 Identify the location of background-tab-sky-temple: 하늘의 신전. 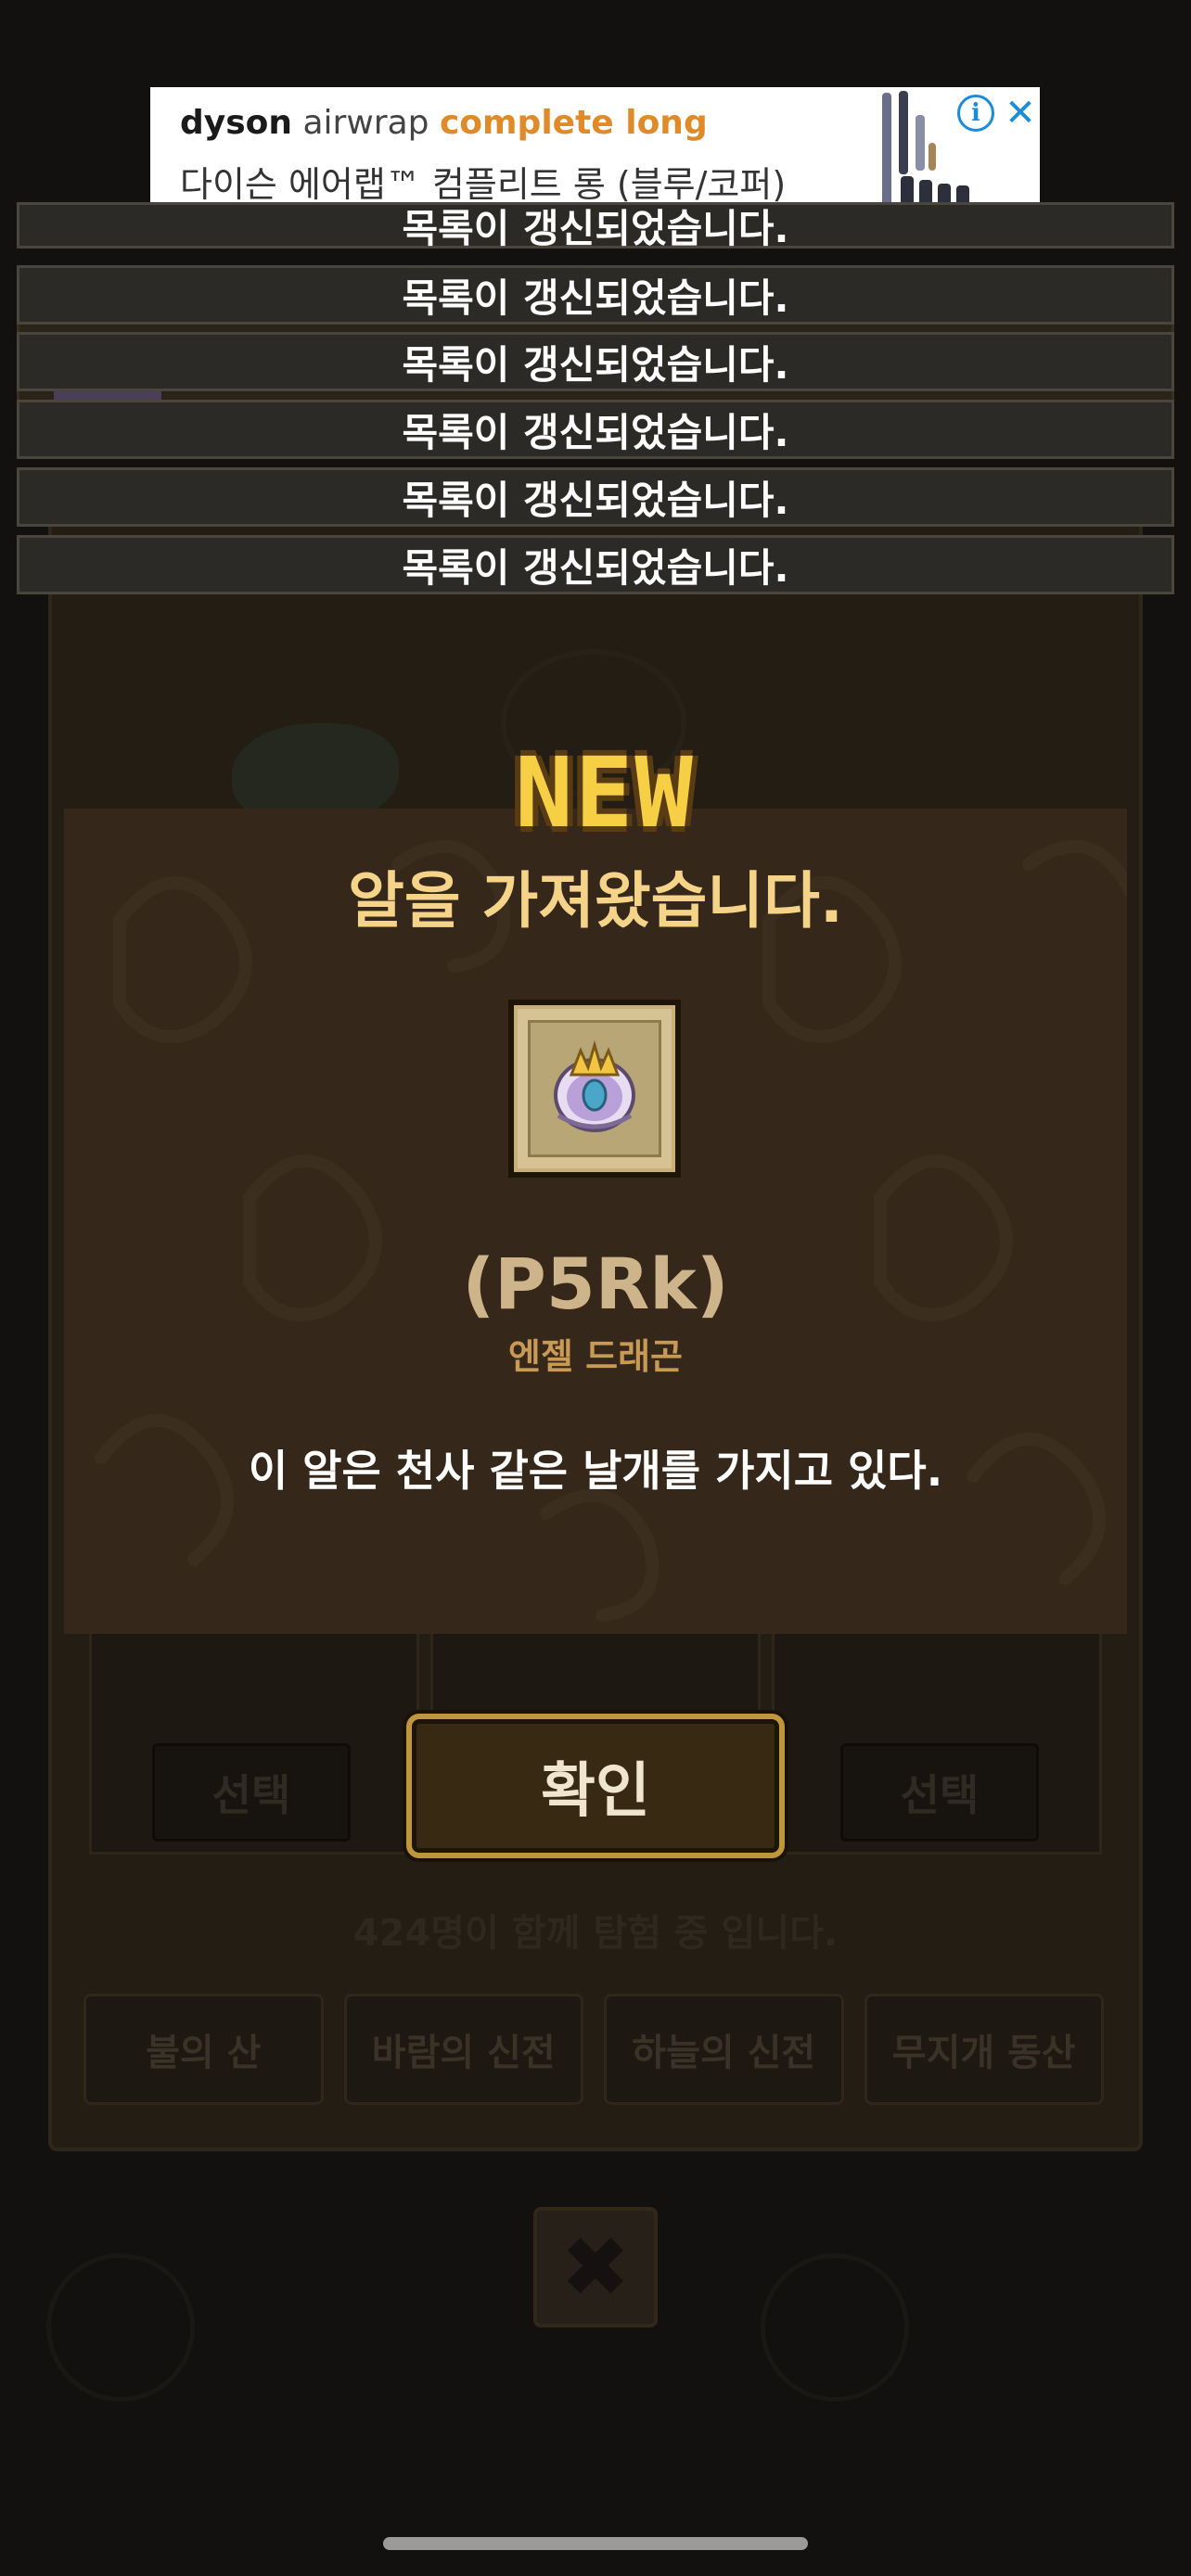
(724, 2049).